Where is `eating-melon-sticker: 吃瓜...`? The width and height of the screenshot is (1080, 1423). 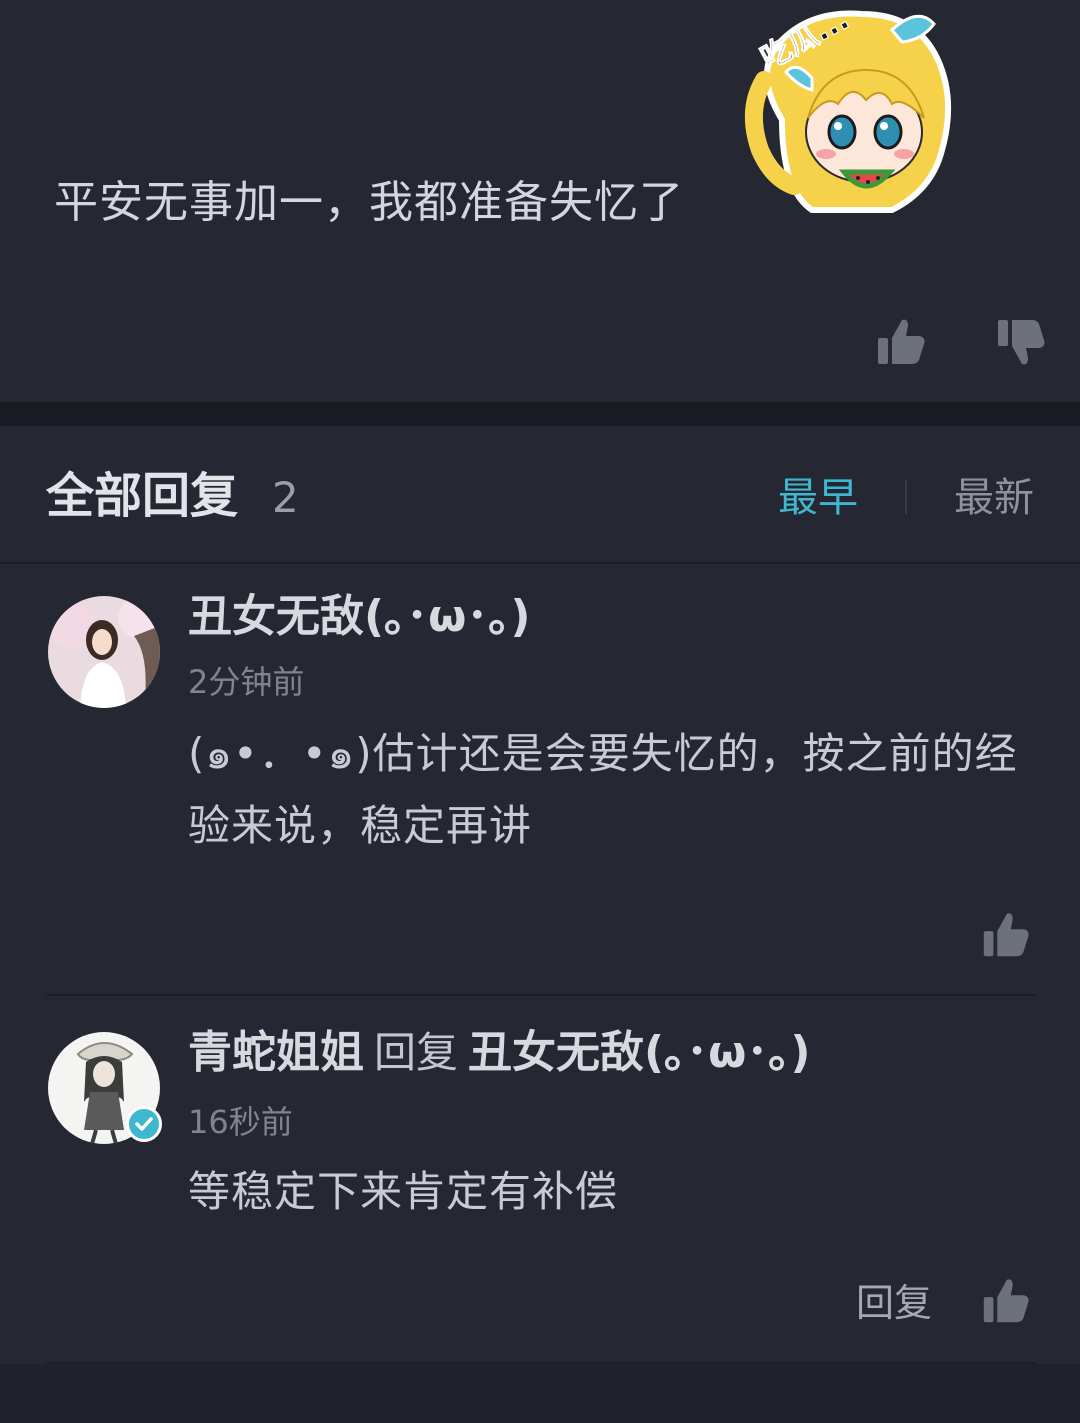
eating-melon-sticker: 吃瓜... is located at coordinates (848, 107).